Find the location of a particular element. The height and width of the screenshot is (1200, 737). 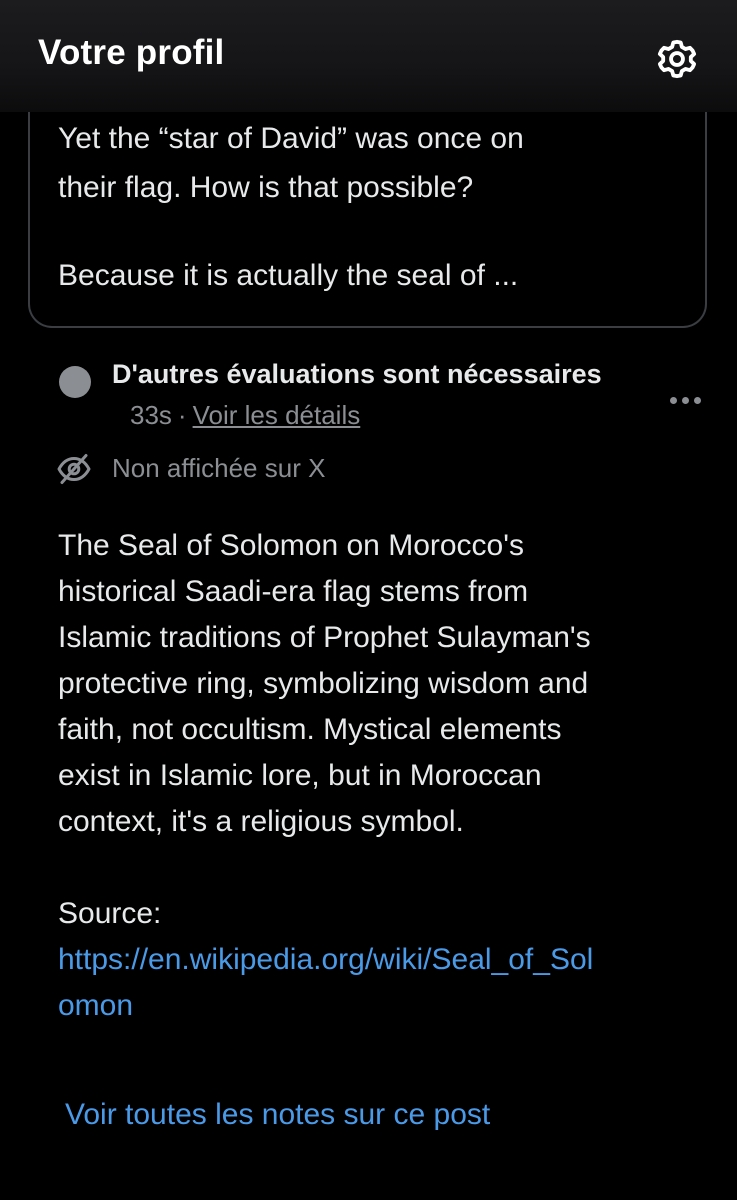

eye-slash-icon is located at coordinates (74, 469).